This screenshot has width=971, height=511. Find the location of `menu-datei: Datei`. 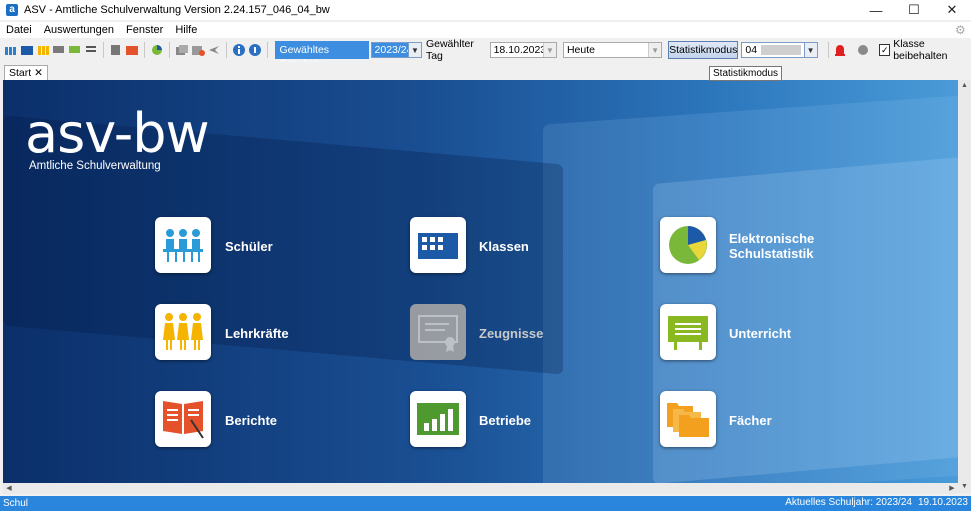

menu-datei: Datei is located at coordinates (19, 30).